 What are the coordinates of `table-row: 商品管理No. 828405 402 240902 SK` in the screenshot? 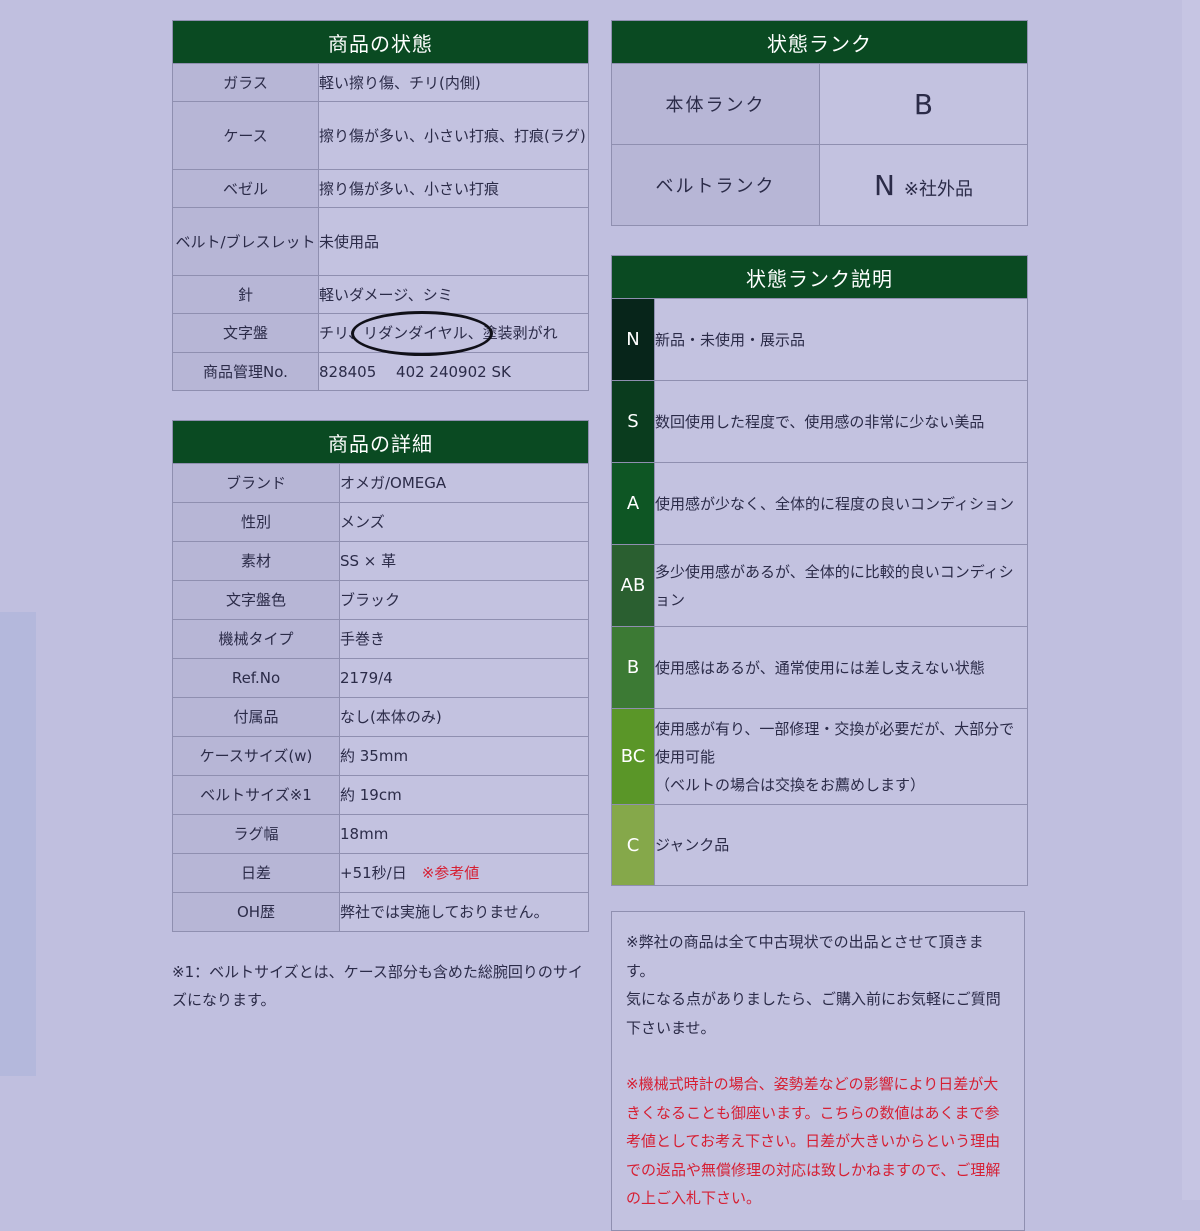 It's located at (380, 371).